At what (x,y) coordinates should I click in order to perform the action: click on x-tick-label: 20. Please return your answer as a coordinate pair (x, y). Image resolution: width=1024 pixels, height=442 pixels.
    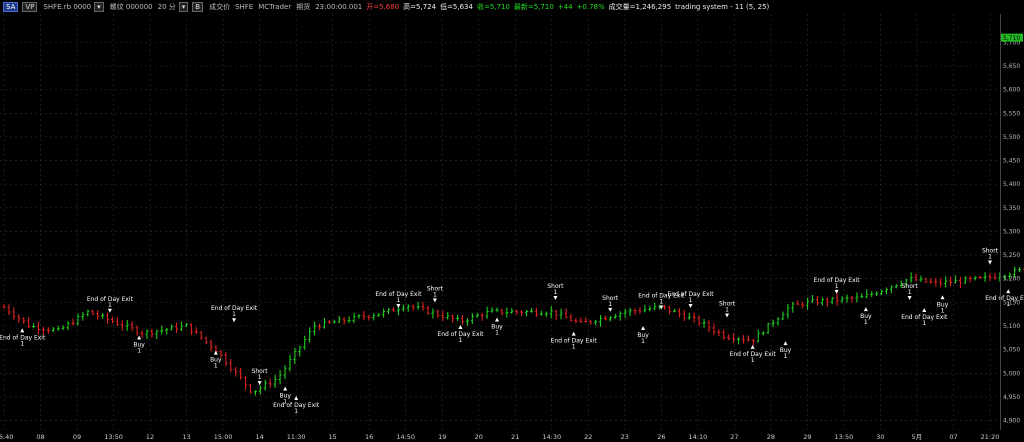
    Looking at the image, I should click on (479, 437).